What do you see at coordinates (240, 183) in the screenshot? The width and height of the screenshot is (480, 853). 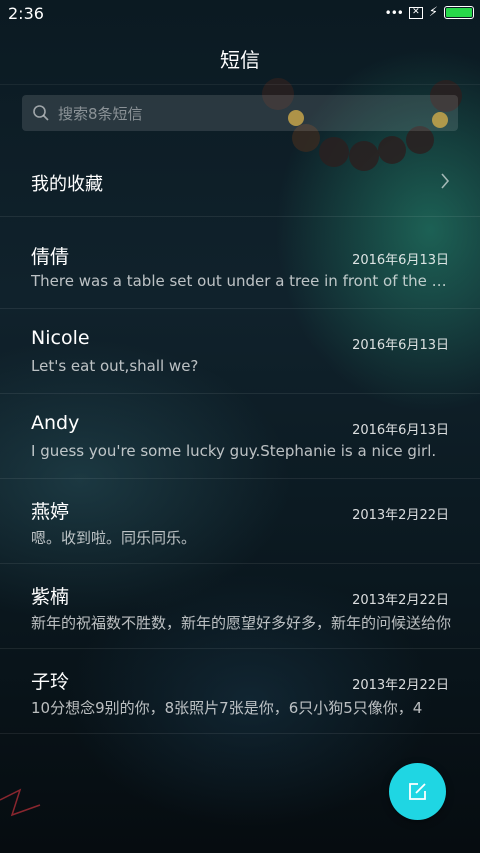 I see `favorites-row: 我的收藏` at bounding box center [240, 183].